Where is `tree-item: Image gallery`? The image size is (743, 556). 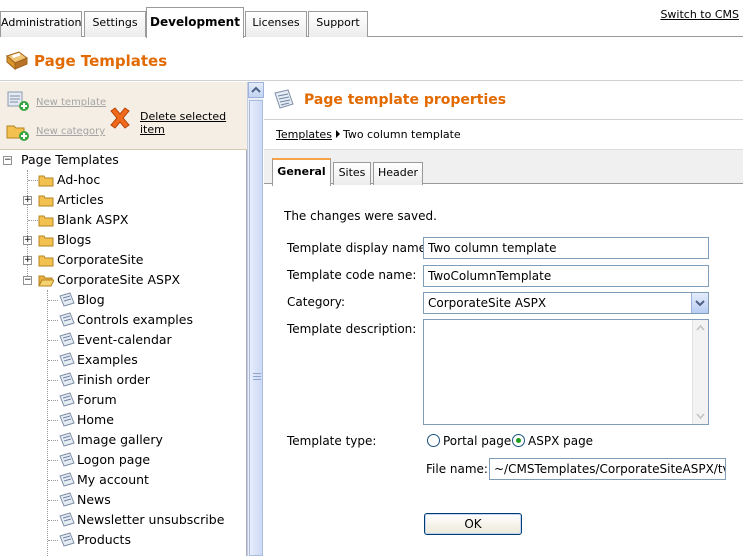 tree-item: Image gallery is located at coordinates (120, 440).